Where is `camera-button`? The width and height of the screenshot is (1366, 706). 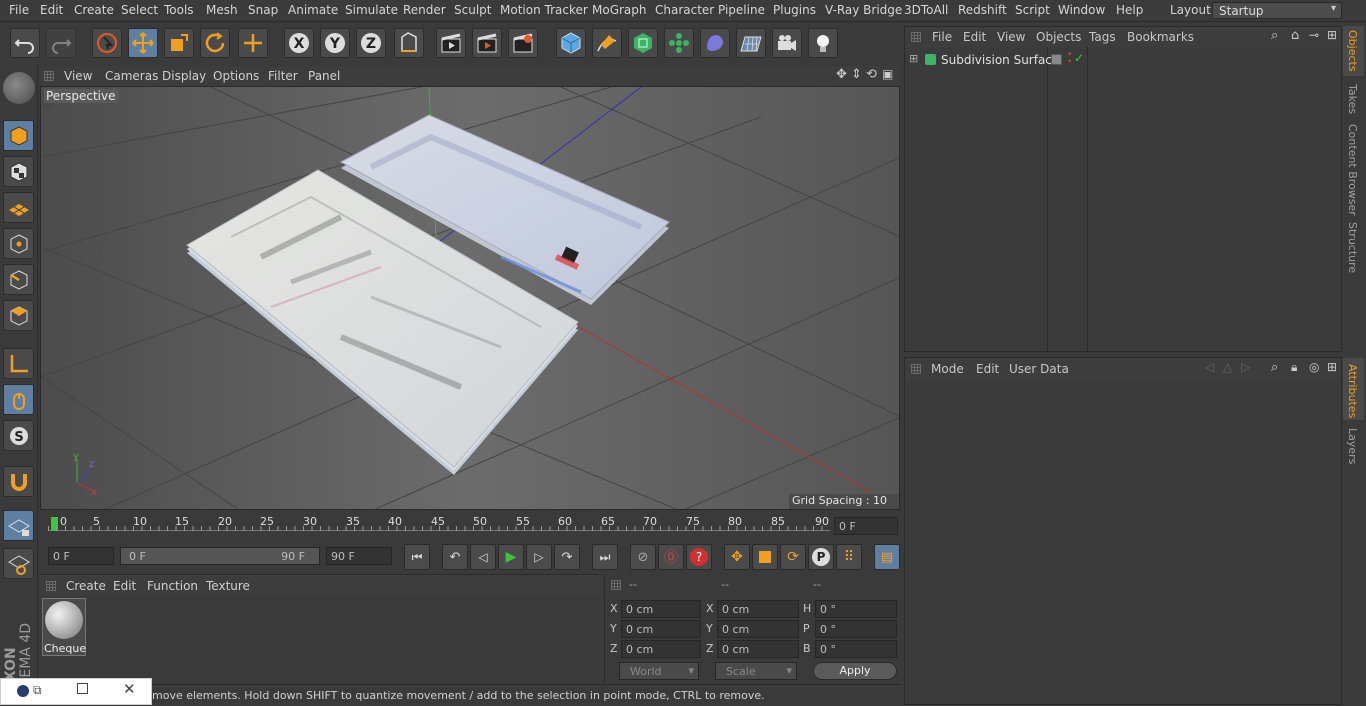 camera-button is located at coordinates (787, 43).